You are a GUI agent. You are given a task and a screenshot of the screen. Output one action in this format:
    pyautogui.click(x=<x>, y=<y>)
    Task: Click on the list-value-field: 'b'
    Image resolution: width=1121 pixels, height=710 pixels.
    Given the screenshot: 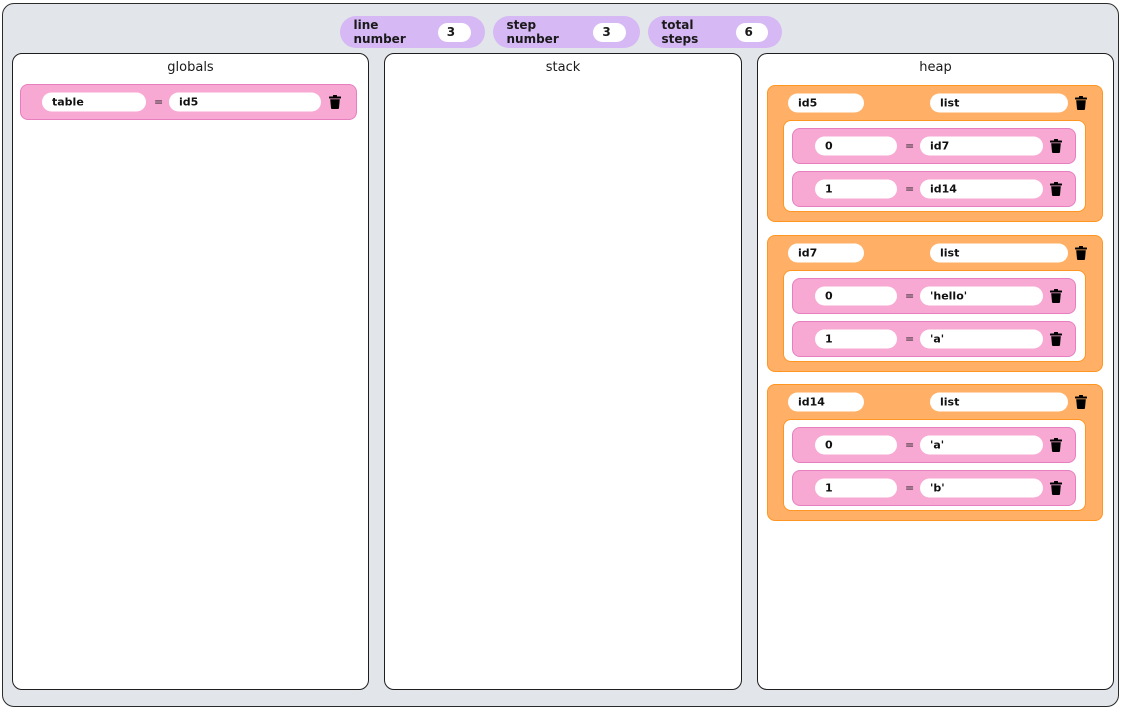 What is the action you would take?
    pyautogui.click(x=981, y=488)
    